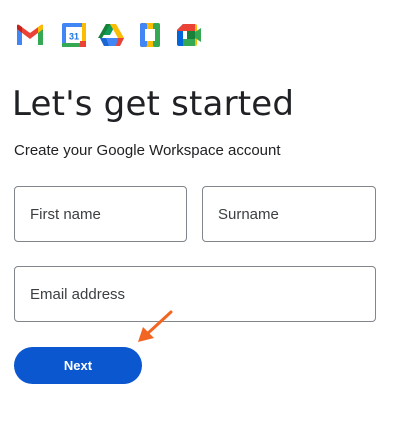 The width and height of the screenshot is (404, 434). Describe the element at coordinates (78, 365) in the screenshot. I see `next-button: Next` at that location.